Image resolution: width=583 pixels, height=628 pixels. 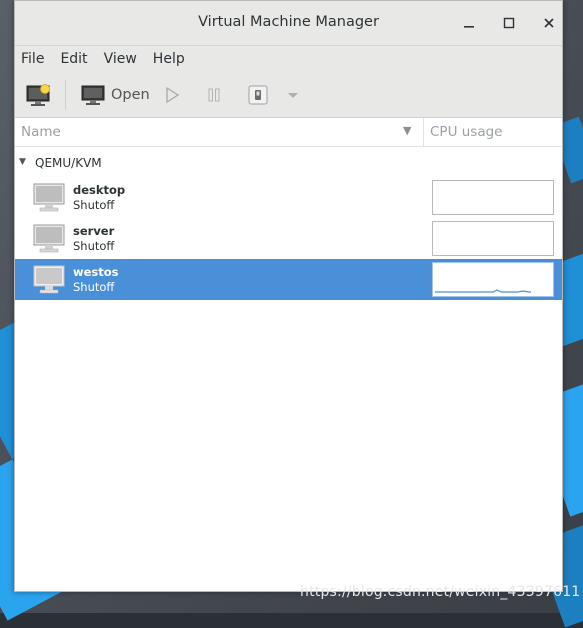 I want to click on connection-label: QEMU/KVM, so click(x=68, y=163).